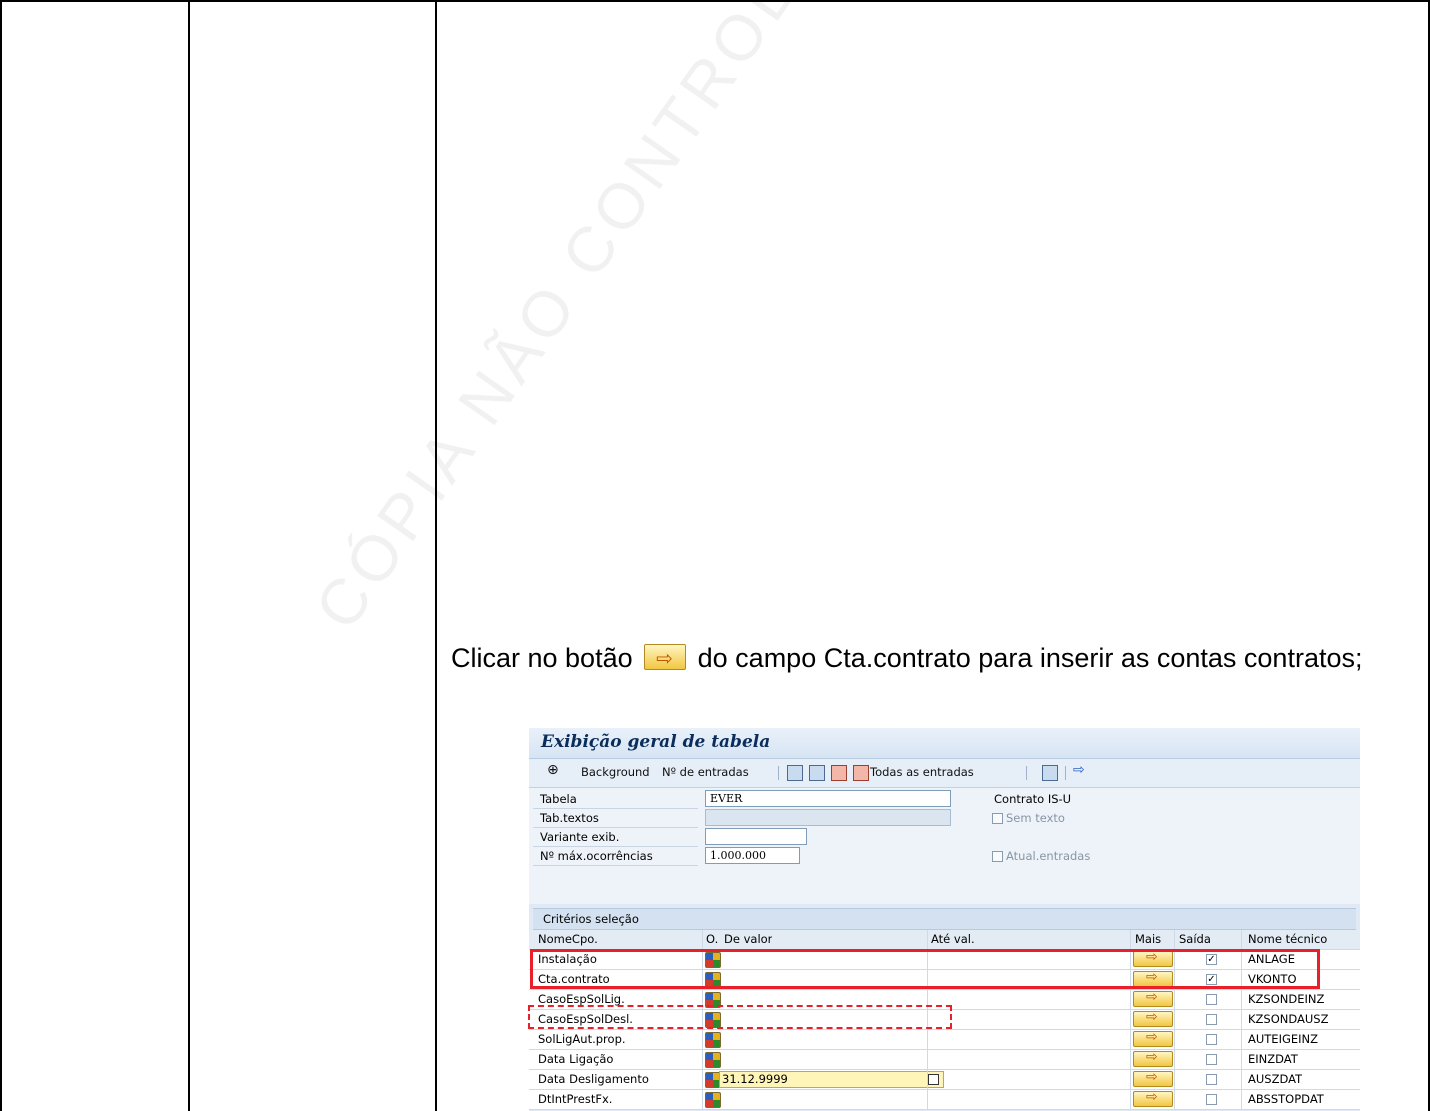  What do you see at coordinates (575, 1099) in the screenshot?
I see `row-field-name: DtIntPrestFx.` at bounding box center [575, 1099].